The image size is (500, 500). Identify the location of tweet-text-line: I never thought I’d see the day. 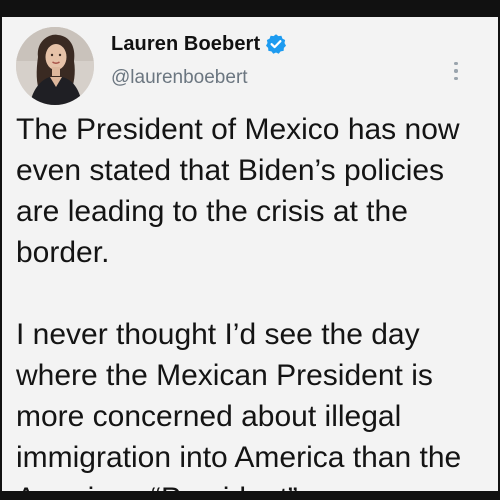
(218, 334).